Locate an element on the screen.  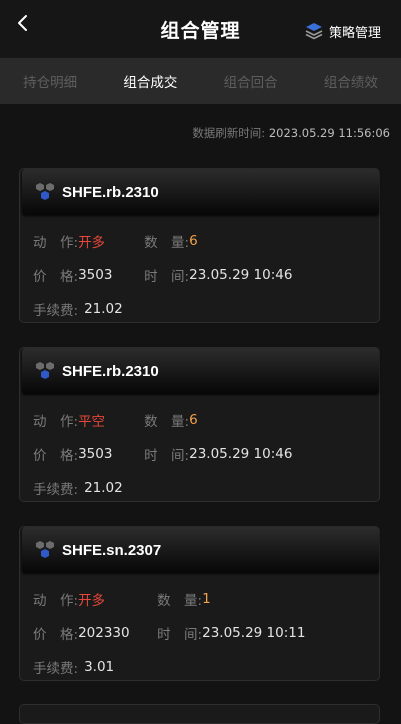
row-action-quantity: 动 作: 平空 数 量: 6 is located at coordinates (115, 420).